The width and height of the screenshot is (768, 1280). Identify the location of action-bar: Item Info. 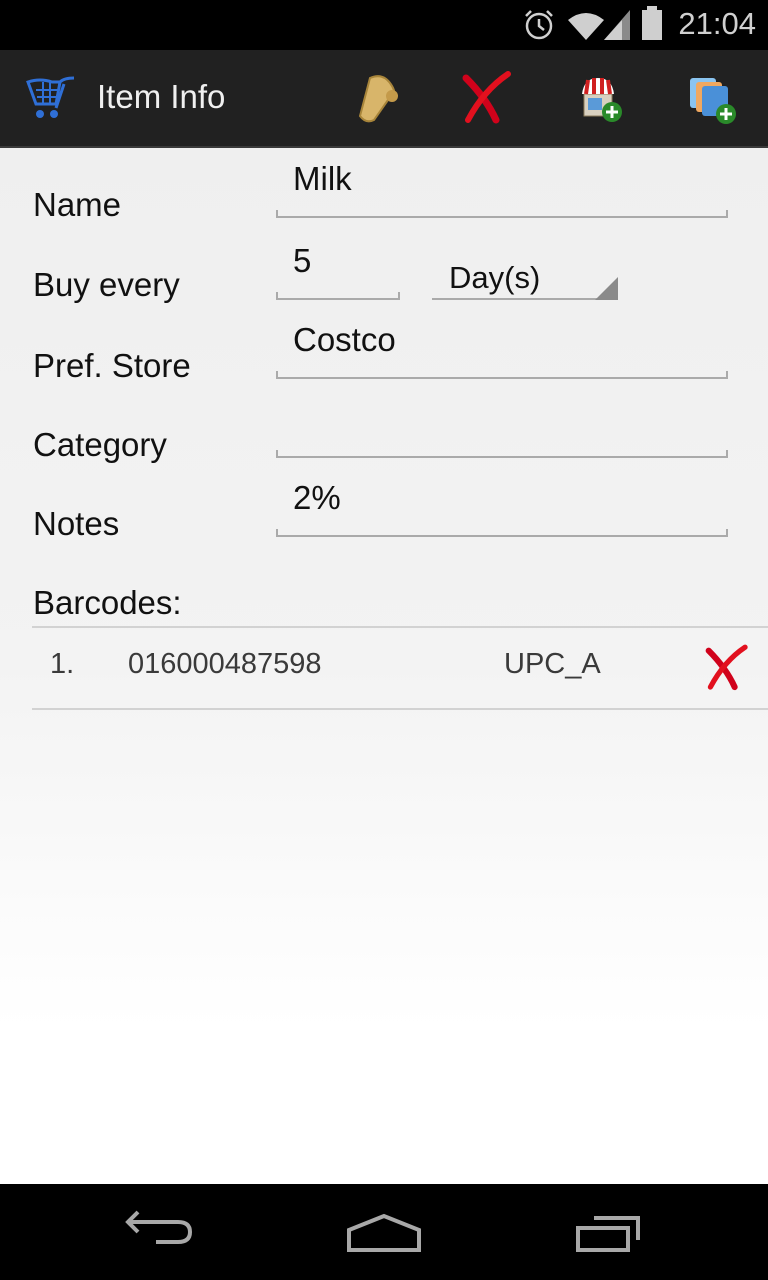
(384, 99).